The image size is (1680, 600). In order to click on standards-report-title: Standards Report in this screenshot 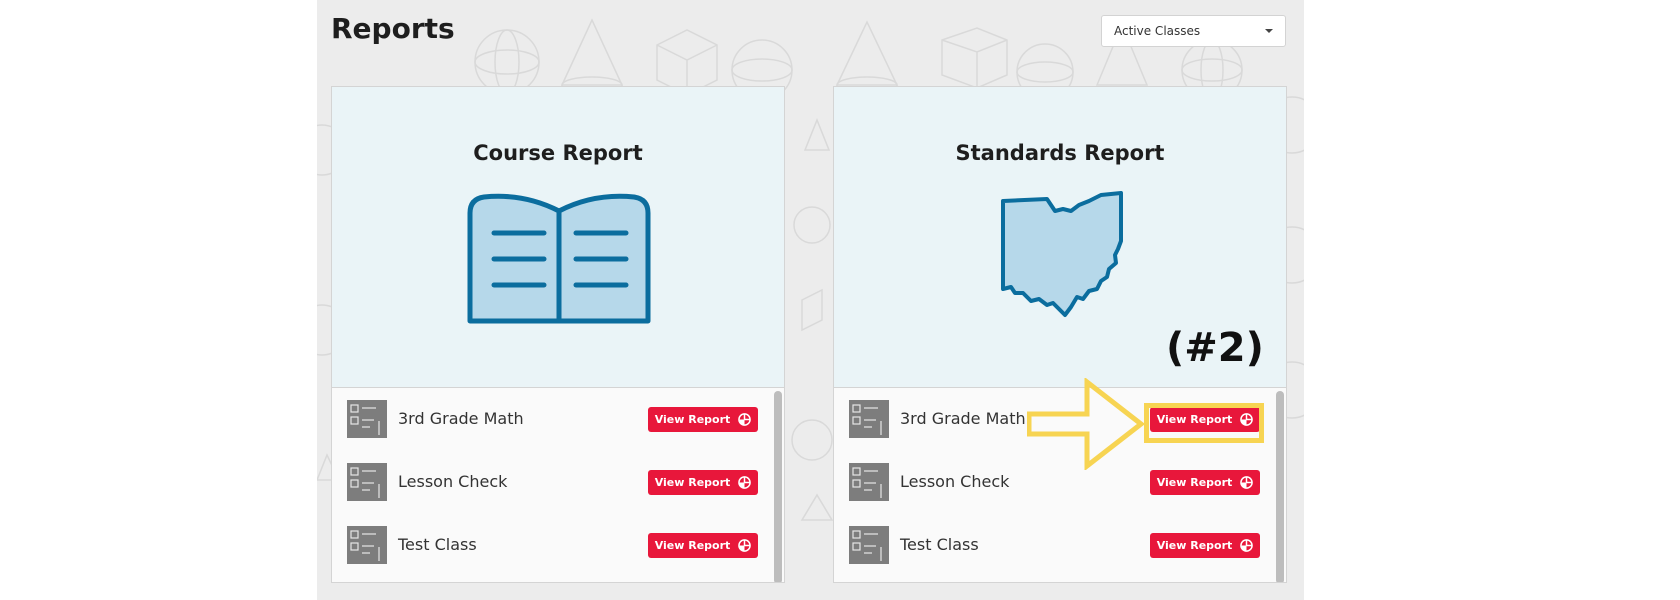, I will do `click(1060, 153)`.